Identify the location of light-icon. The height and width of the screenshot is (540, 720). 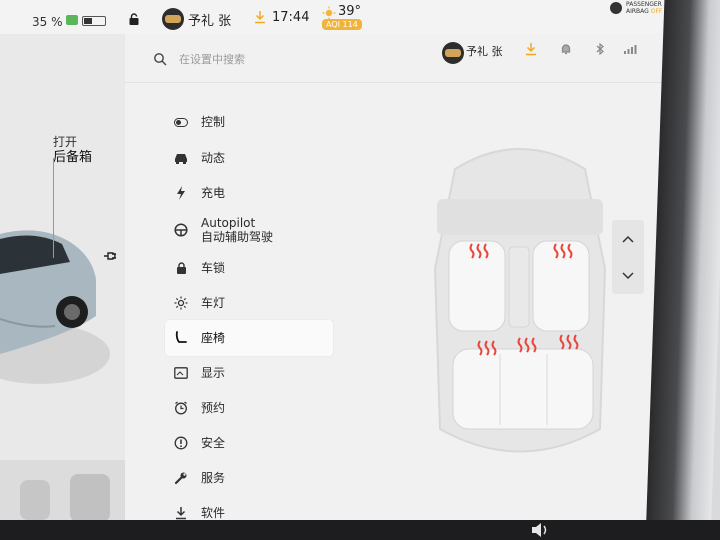
(181, 303).